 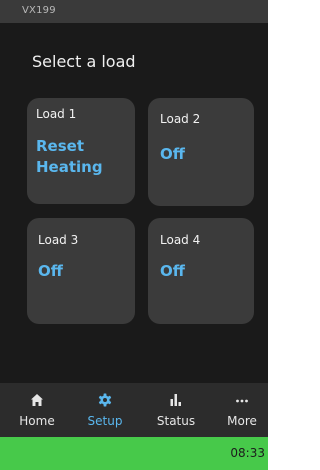 I want to click on load-status: Reset Heating, so click(x=69, y=156).